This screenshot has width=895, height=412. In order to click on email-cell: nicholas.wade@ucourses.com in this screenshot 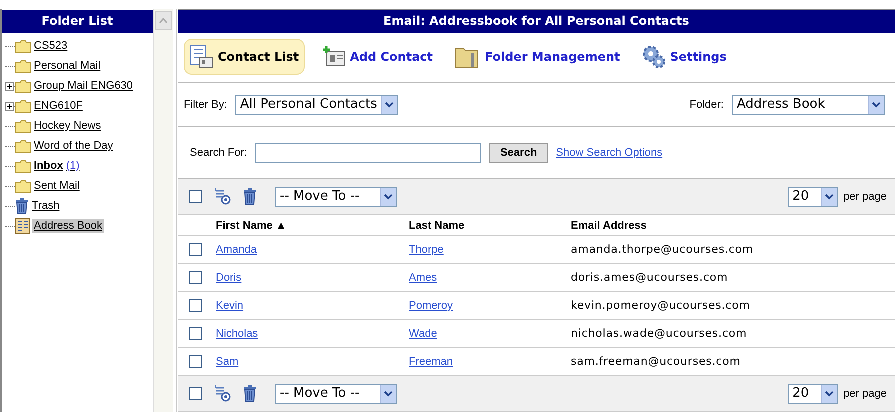, I will do `click(659, 333)`.